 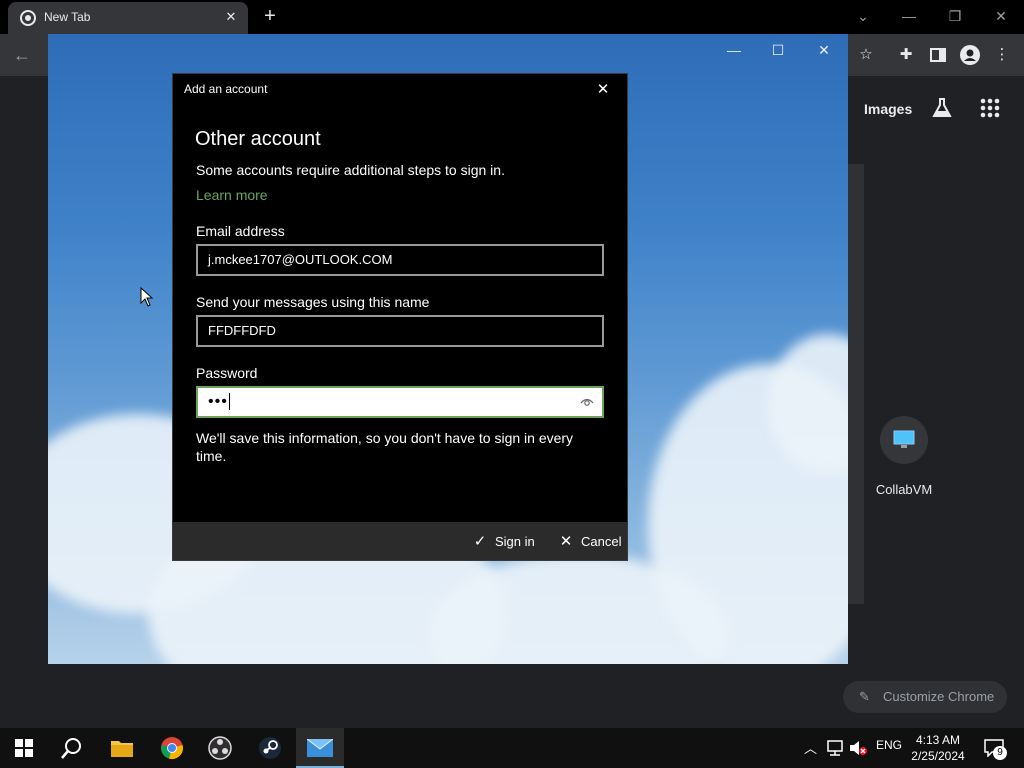 I want to click on checkmark-icon: ✓, so click(x=480, y=541).